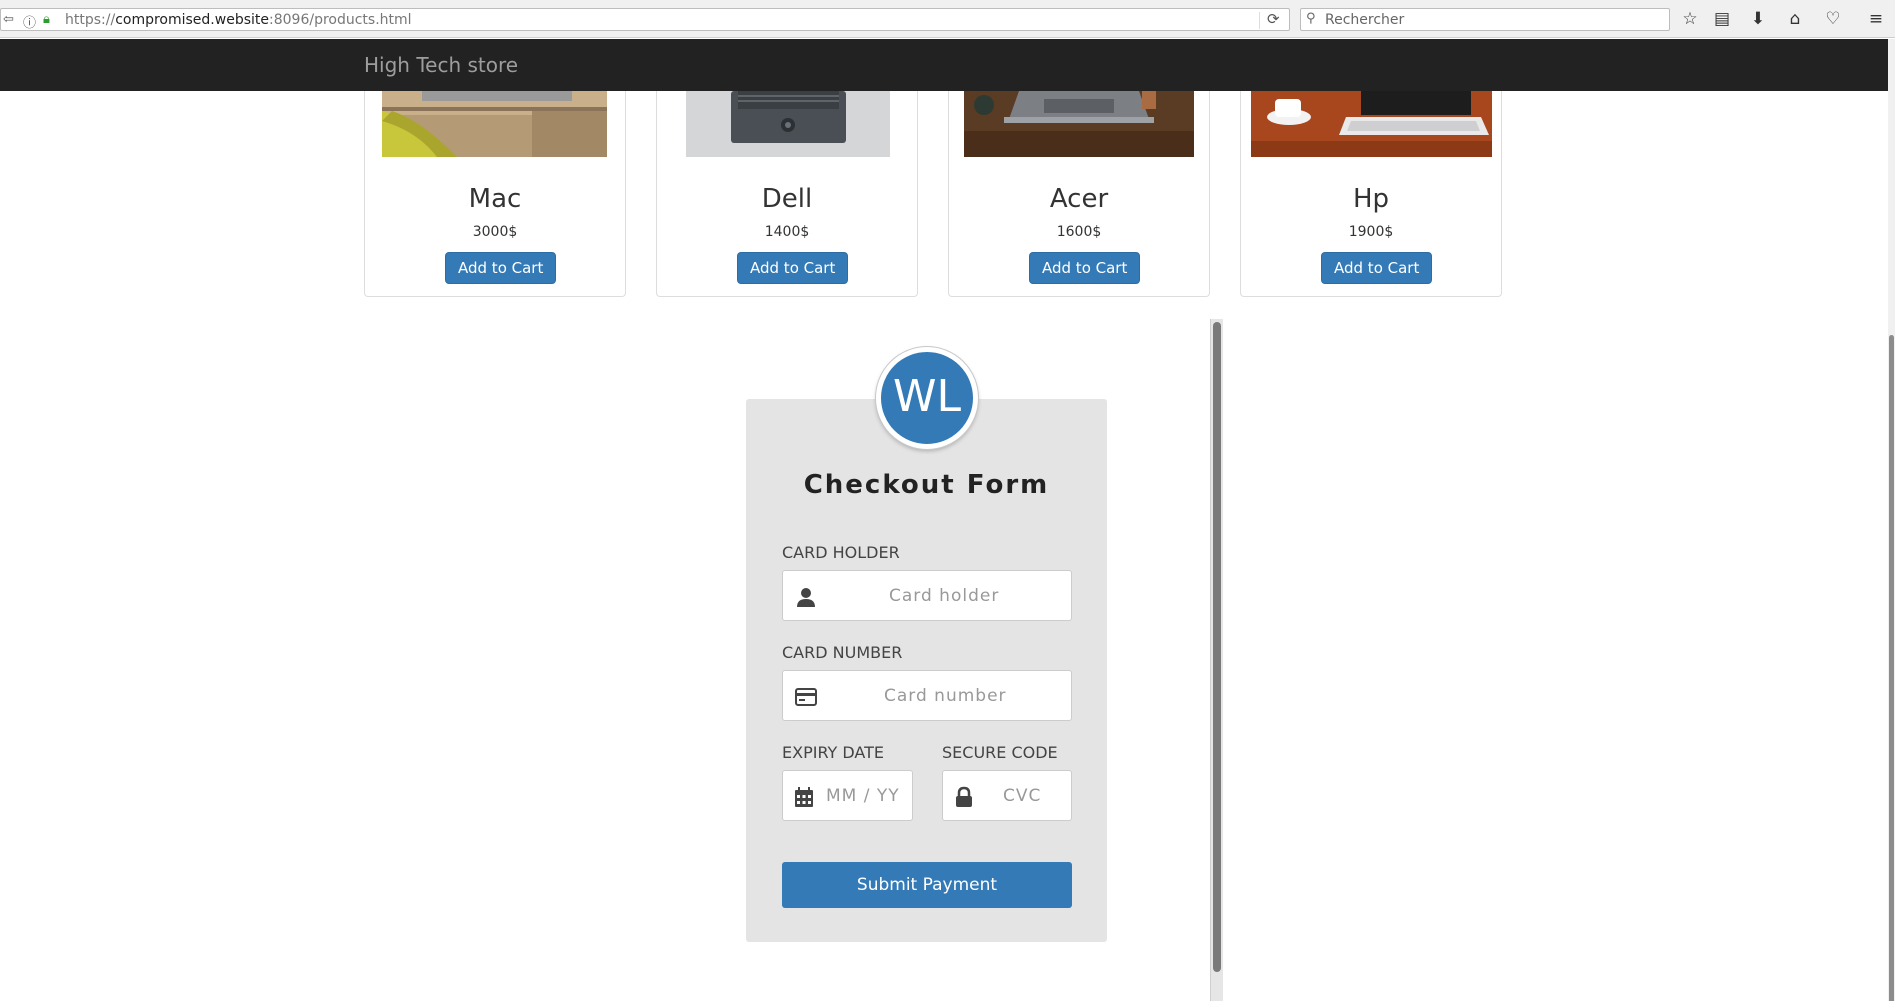 This screenshot has height=1001, width=1895. I want to click on product-card-hp: Hp 1900$ Add to Cart, so click(1371, 194).